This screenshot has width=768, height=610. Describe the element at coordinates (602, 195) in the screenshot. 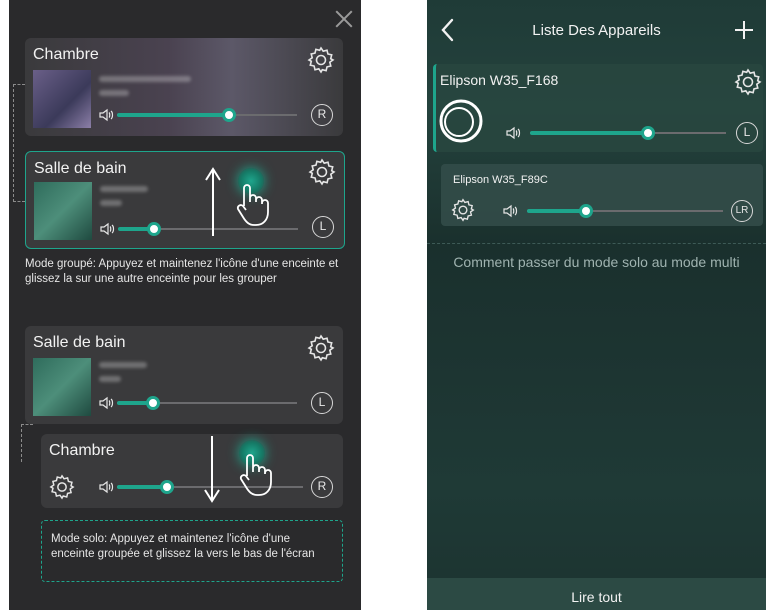

I see `device-card-grouped: Elipson W35_F89C LR` at that location.